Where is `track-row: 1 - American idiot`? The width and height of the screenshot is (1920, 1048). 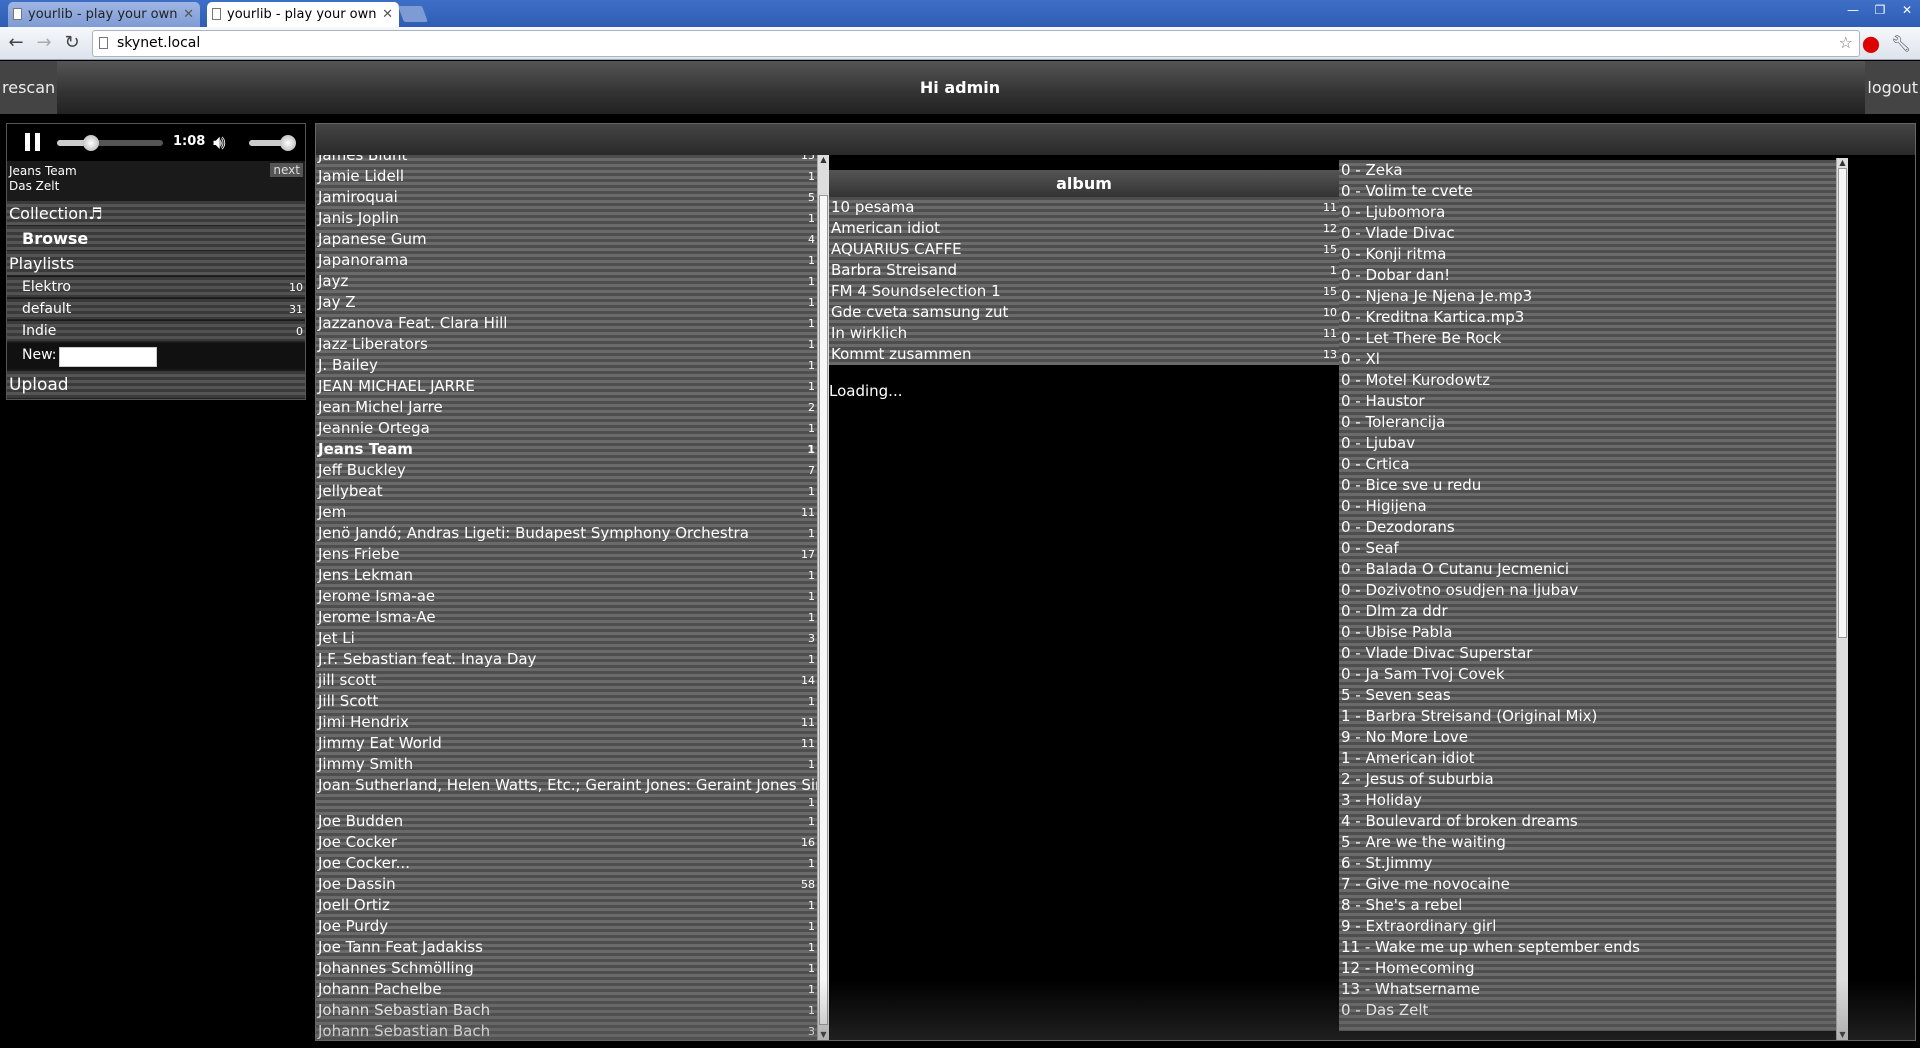 track-row: 1 - American idiot is located at coordinates (1587, 758).